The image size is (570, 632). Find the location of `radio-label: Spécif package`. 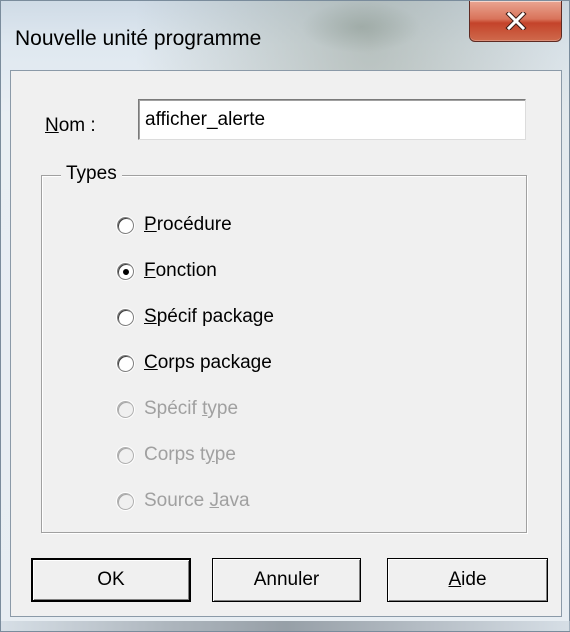

radio-label: Spécif package is located at coordinates (209, 317).